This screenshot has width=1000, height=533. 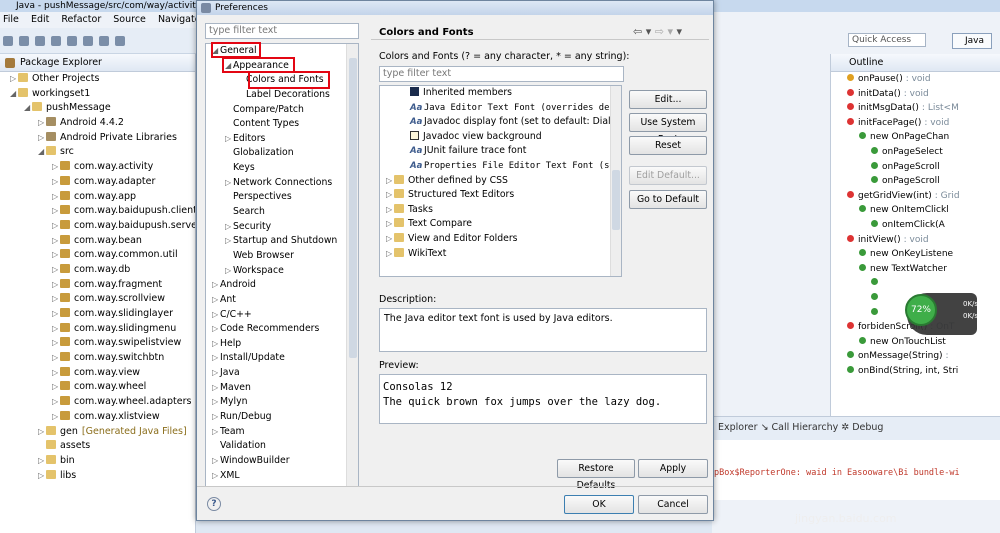 What do you see at coordinates (97, 138) in the screenshot?
I see `package-tree-row: ▷ Android Private Libraries` at bounding box center [97, 138].